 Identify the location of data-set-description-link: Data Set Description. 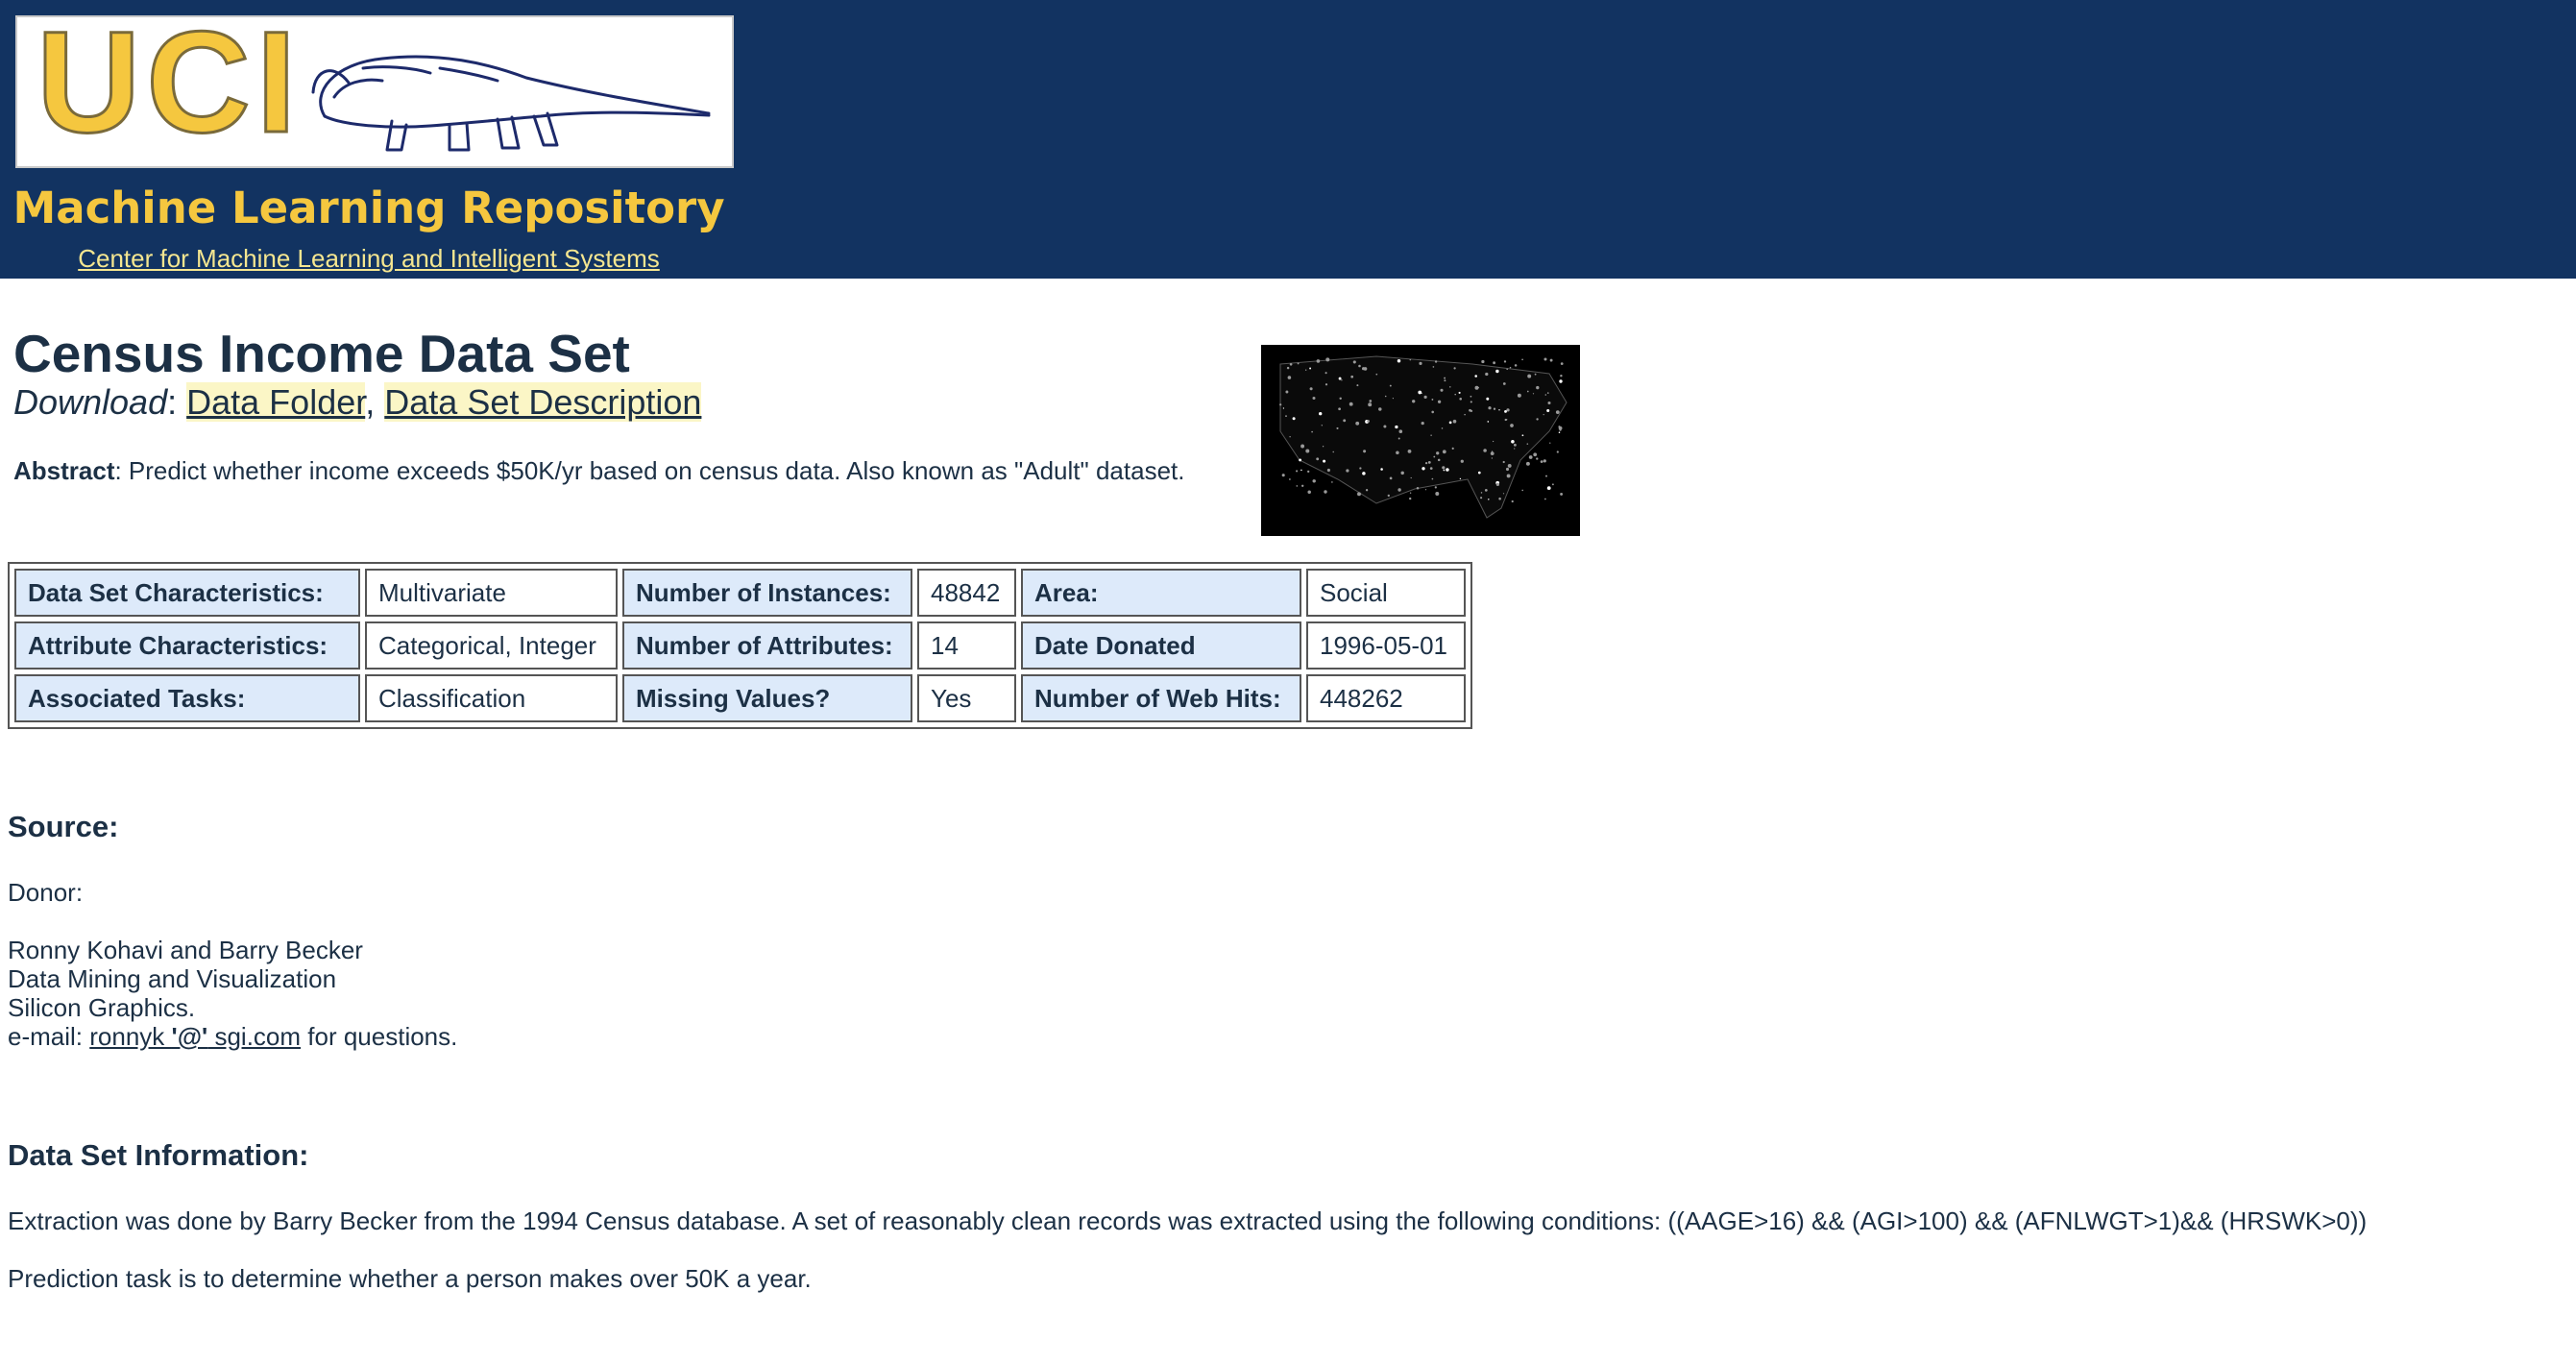
(543, 402).